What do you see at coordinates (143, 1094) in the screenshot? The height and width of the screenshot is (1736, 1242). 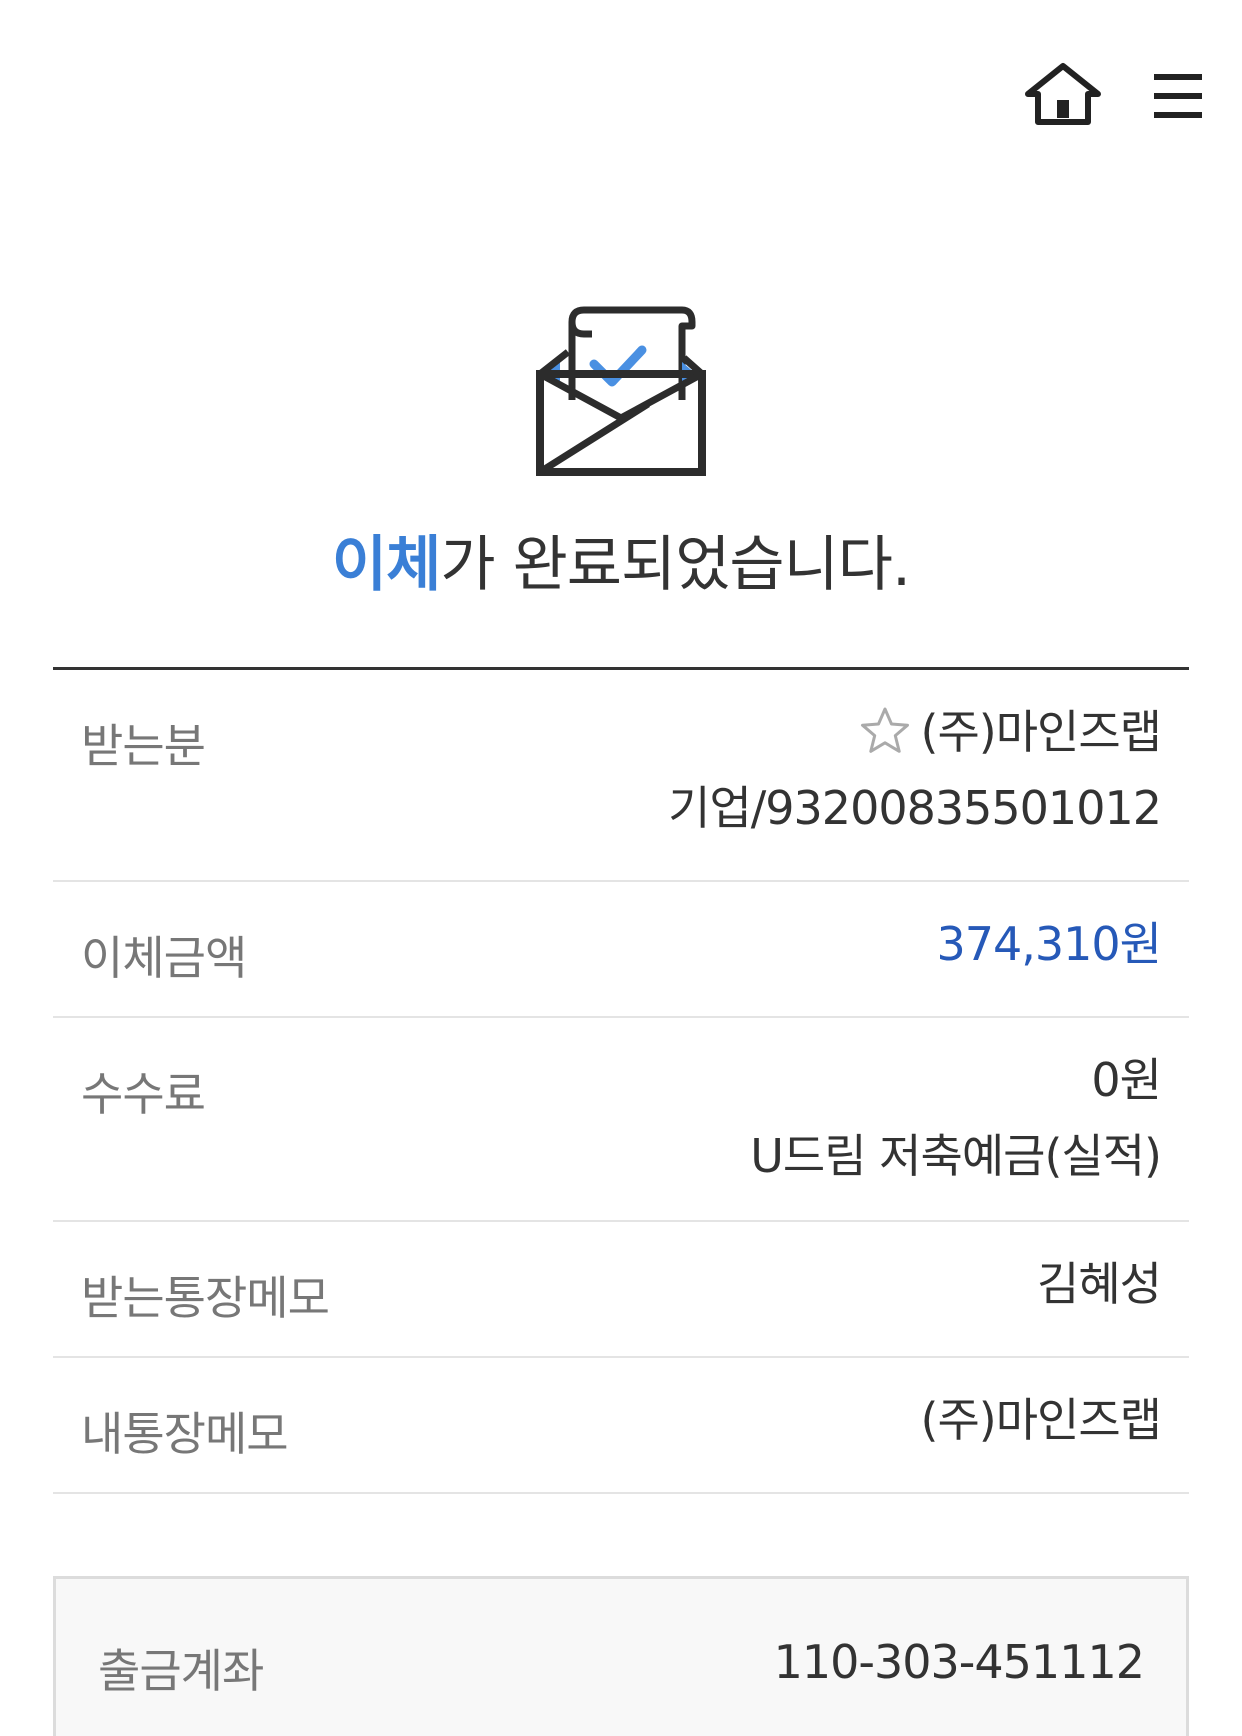 I see `fee-label: 수수료` at bounding box center [143, 1094].